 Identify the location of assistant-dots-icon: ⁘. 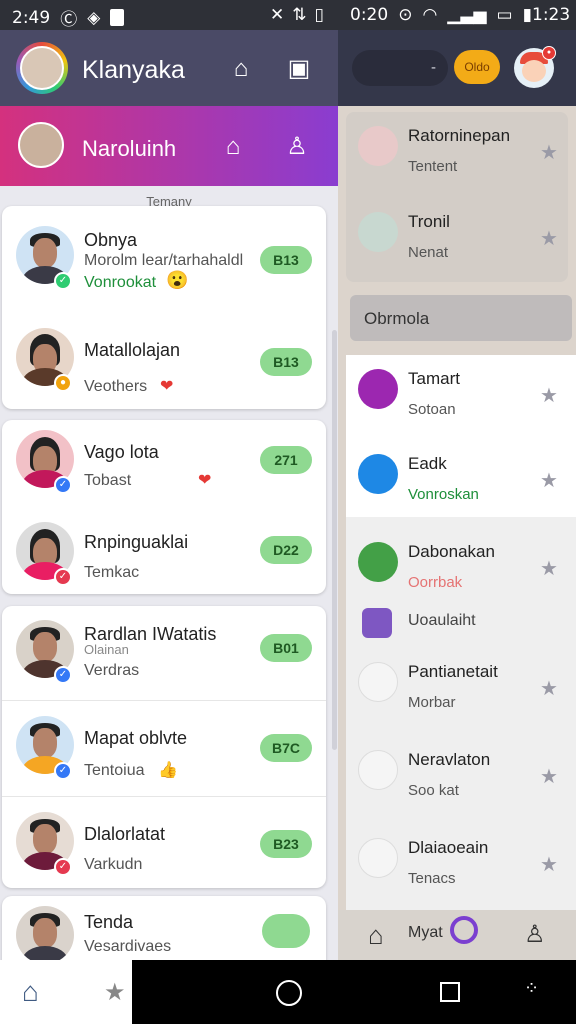
(538, 992).